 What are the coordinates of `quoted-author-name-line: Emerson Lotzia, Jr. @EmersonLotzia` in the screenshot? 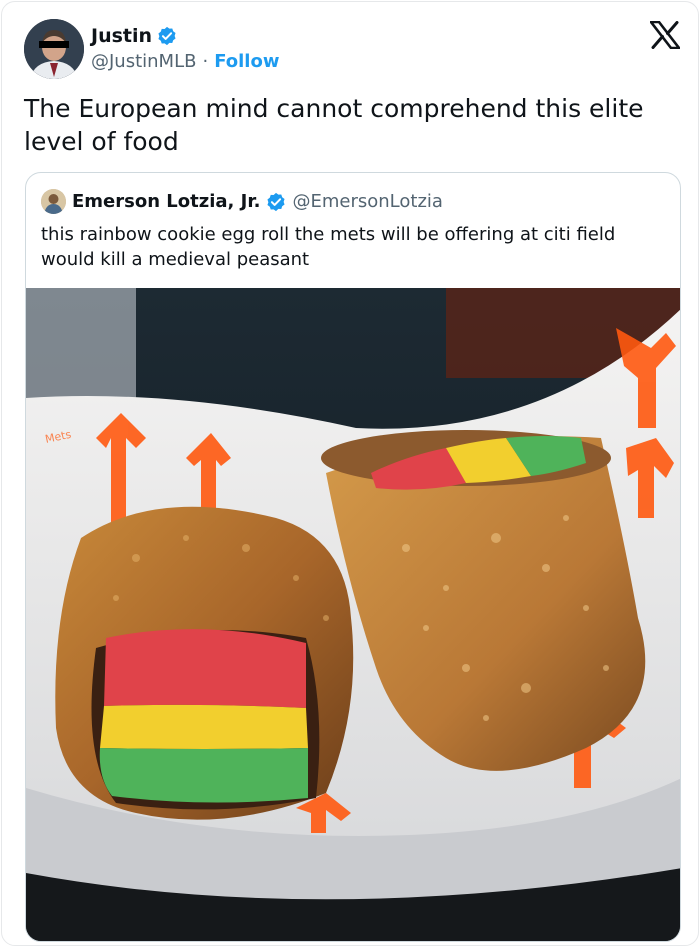 It's located at (257, 202).